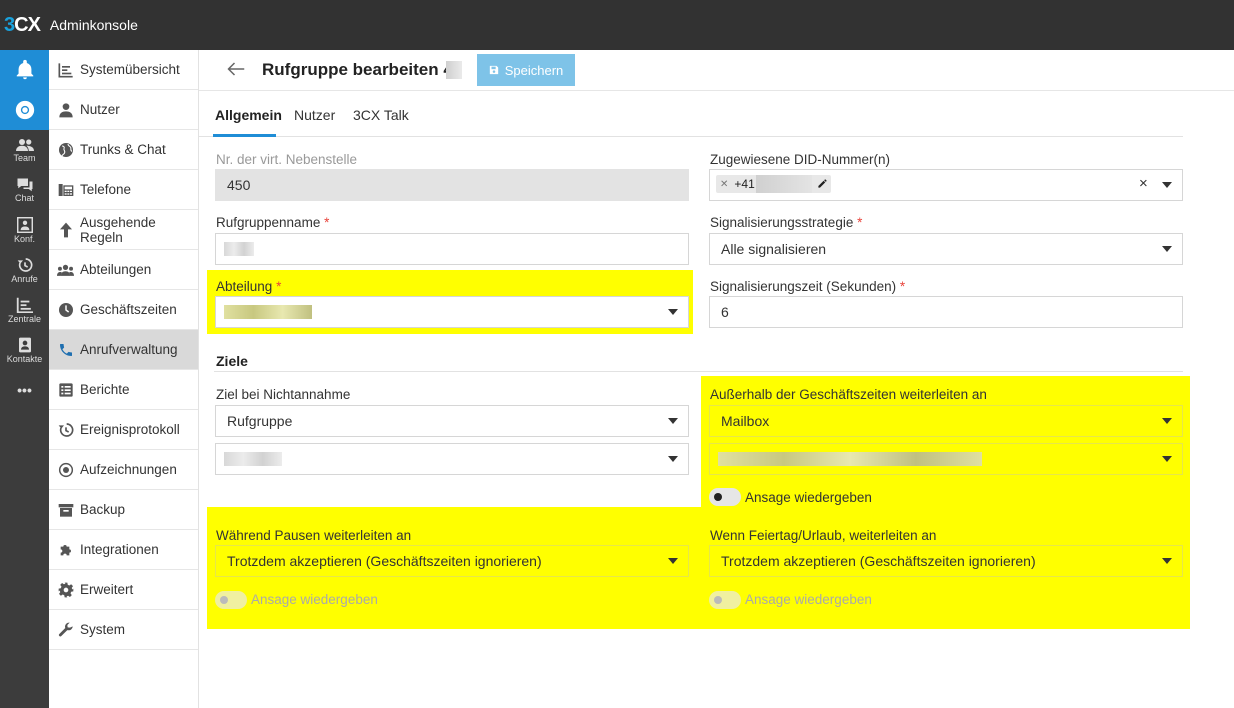  Describe the element at coordinates (65, 109) in the screenshot. I see `user-icon` at that location.